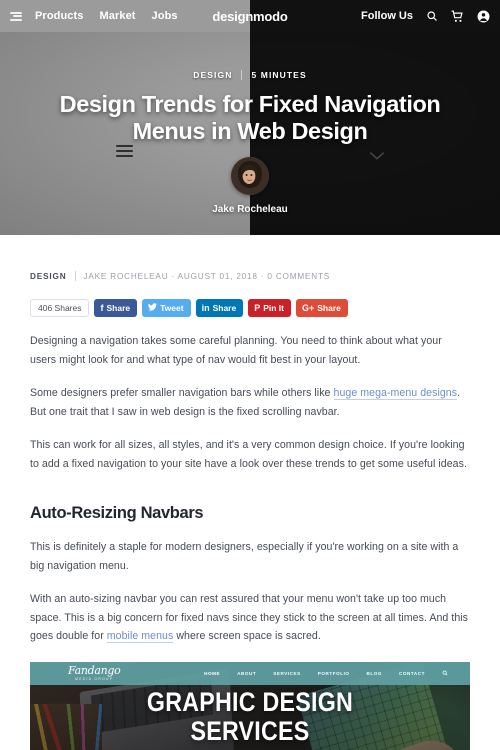 Image resolution: width=500 pixels, height=750 pixels. I want to click on post-category: DESIGN, so click(48, 276).